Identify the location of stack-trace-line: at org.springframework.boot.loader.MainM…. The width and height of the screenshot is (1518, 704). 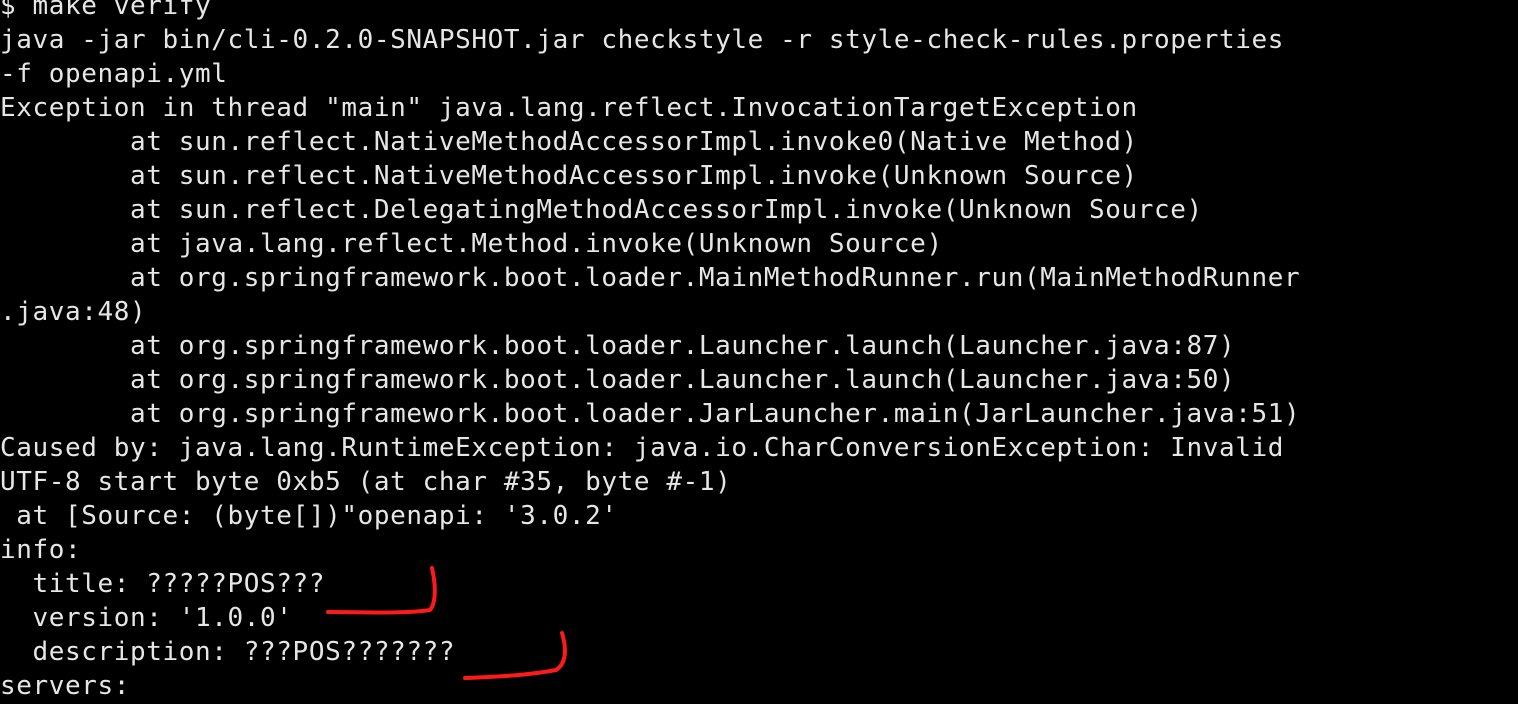
(650, 278).